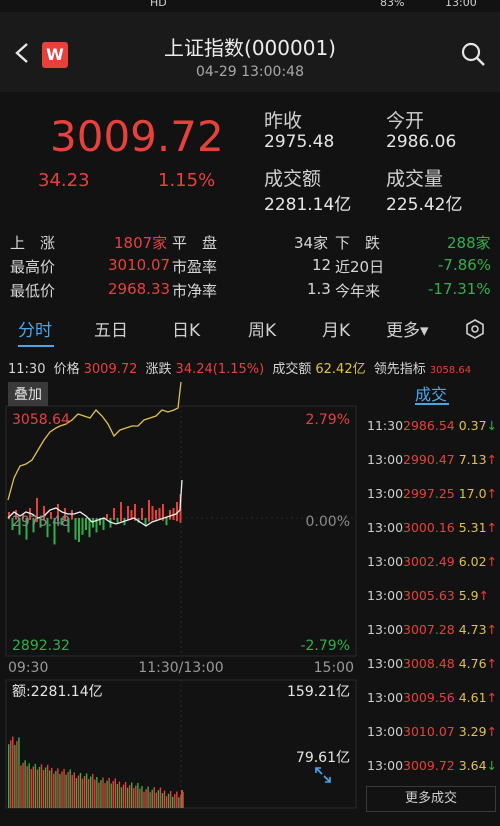 The image size is (500, 826). What do you see at coordinates (473, 54) in the screenshot?
I see `search-icon` at bounding box center [473, 54].